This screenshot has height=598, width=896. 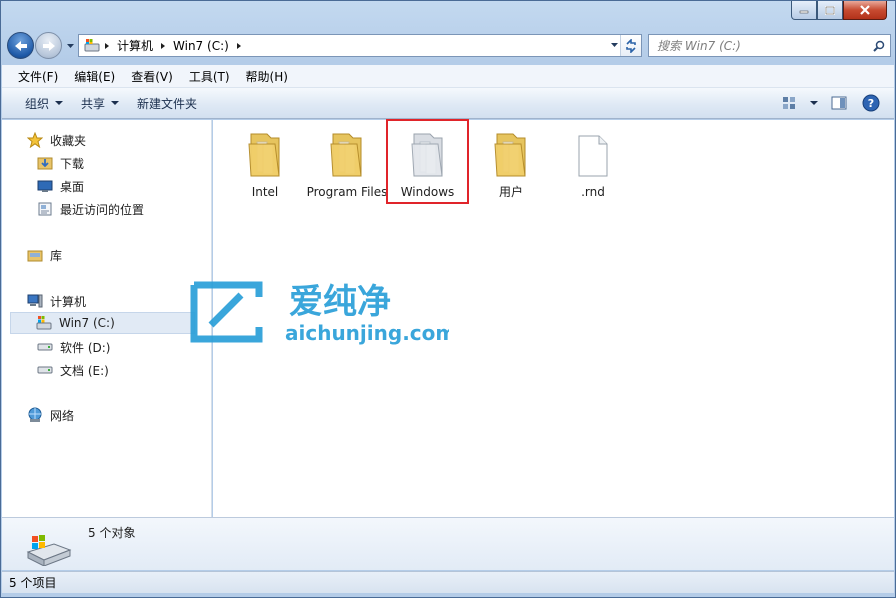 I want to click on brand-watermark: 爱纯净 aichunjing.com, so click(x=319, y=313).